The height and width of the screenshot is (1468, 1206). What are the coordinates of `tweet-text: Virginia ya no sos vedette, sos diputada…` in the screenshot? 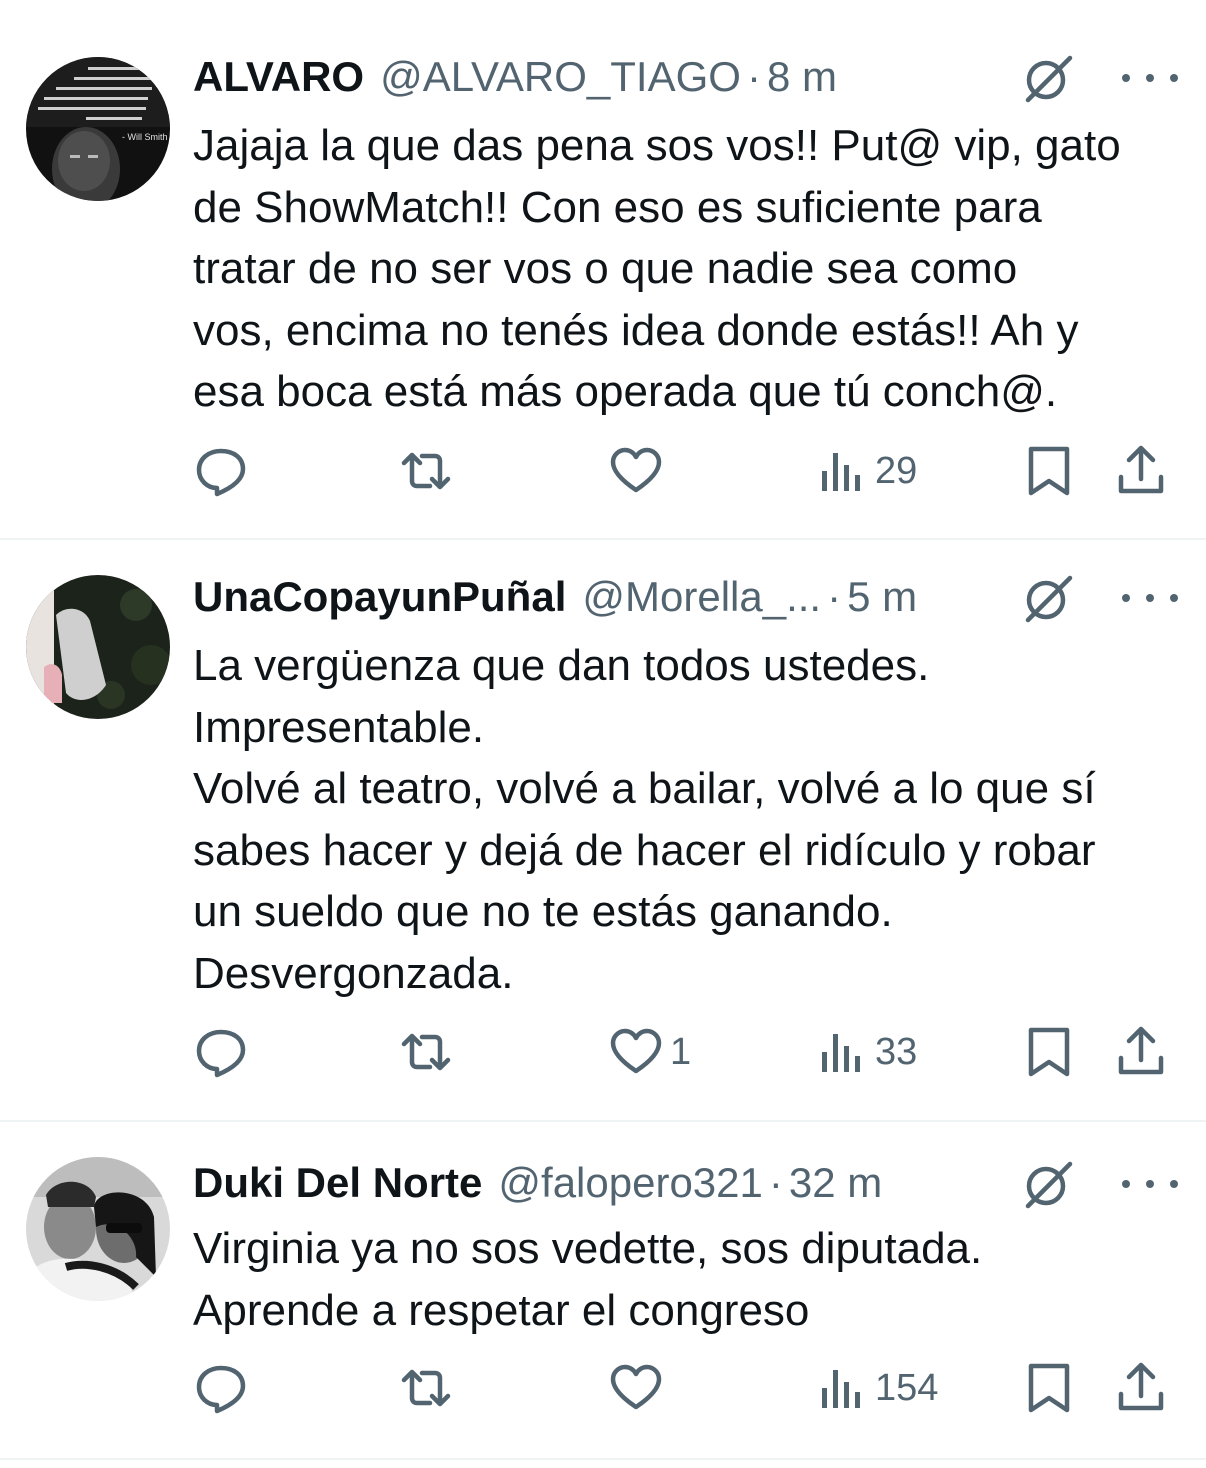 It's located at (588, 1279).